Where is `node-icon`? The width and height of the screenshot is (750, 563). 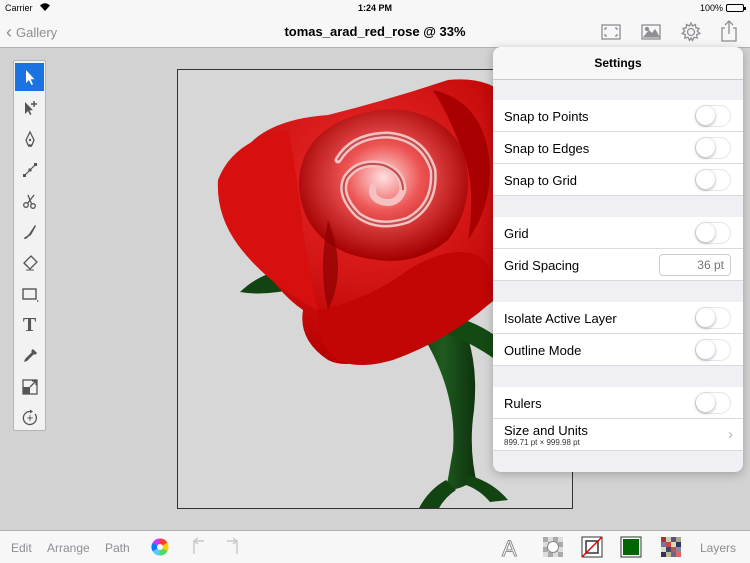
node-icon is located at coordinates (29, 170).